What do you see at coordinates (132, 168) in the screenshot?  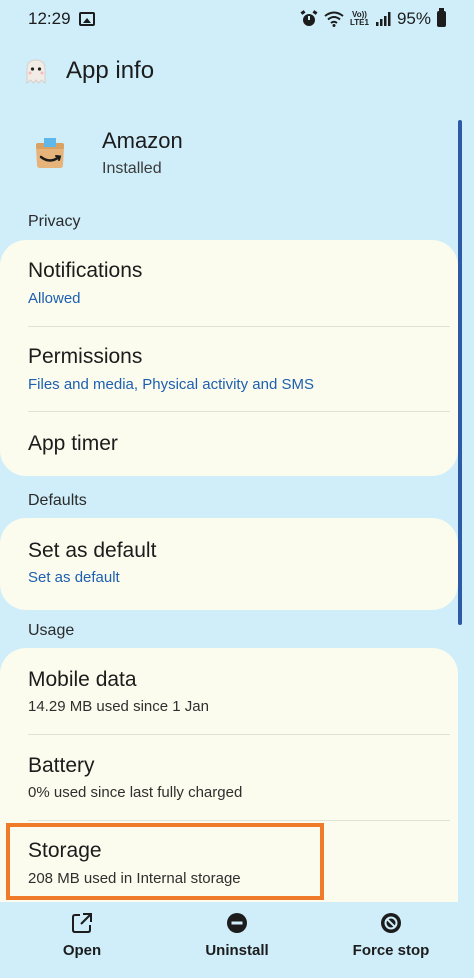 I see `app-install-status: Installed` at bounding box center [132, 168].